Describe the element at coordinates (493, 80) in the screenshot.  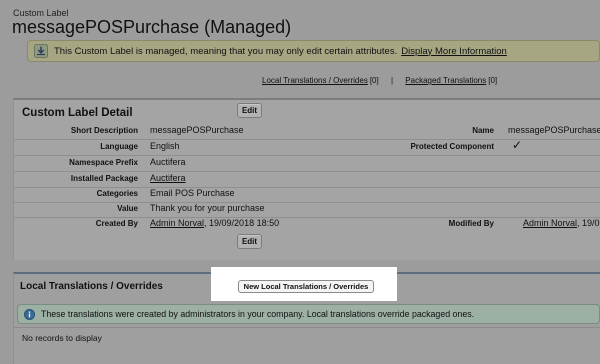
I see `packaged-translations-count: [0]` at that location.